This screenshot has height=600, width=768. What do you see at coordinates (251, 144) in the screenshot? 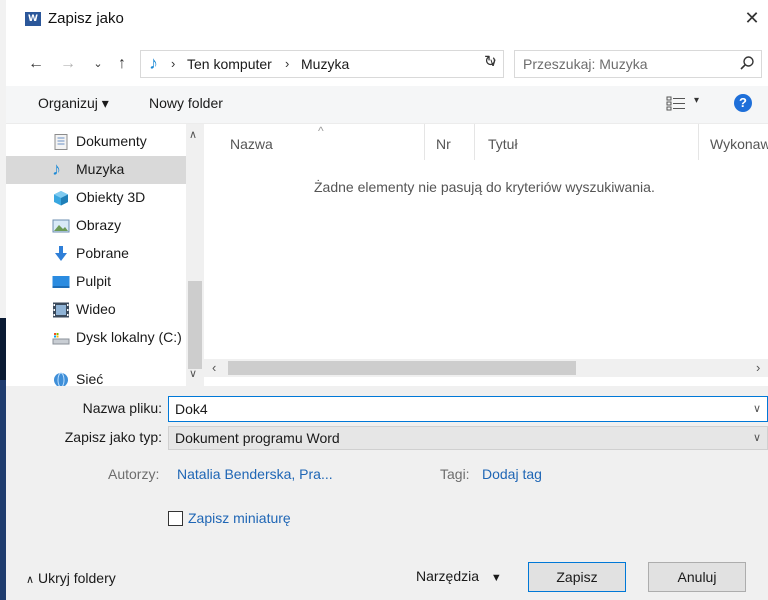
I see `column-header-nazwa: Nazwa` at bounding box center [251, 144].